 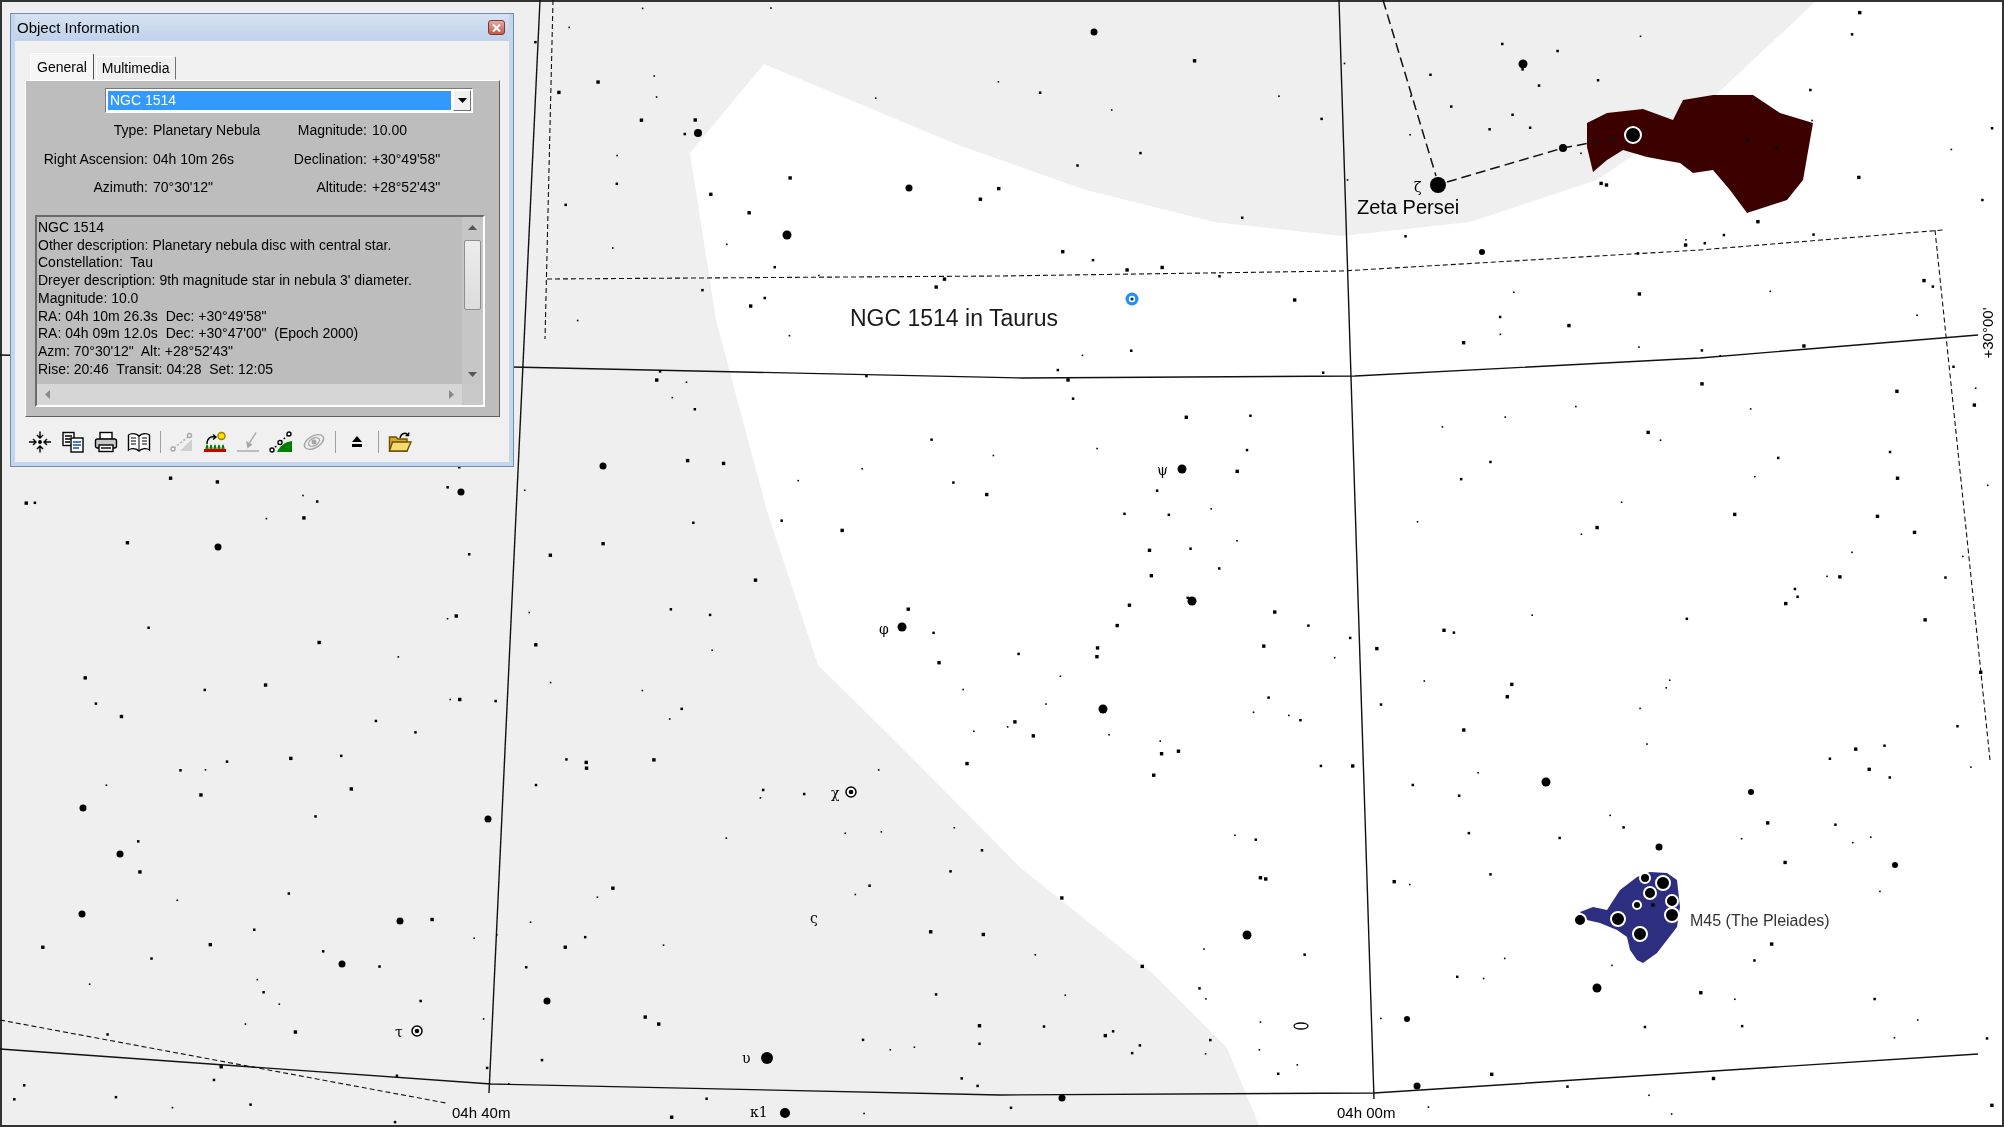 What do you see at coordinates (135, 68) in the screenshot?
I see `tab: Multimedia` at bounding box center [135, 68].